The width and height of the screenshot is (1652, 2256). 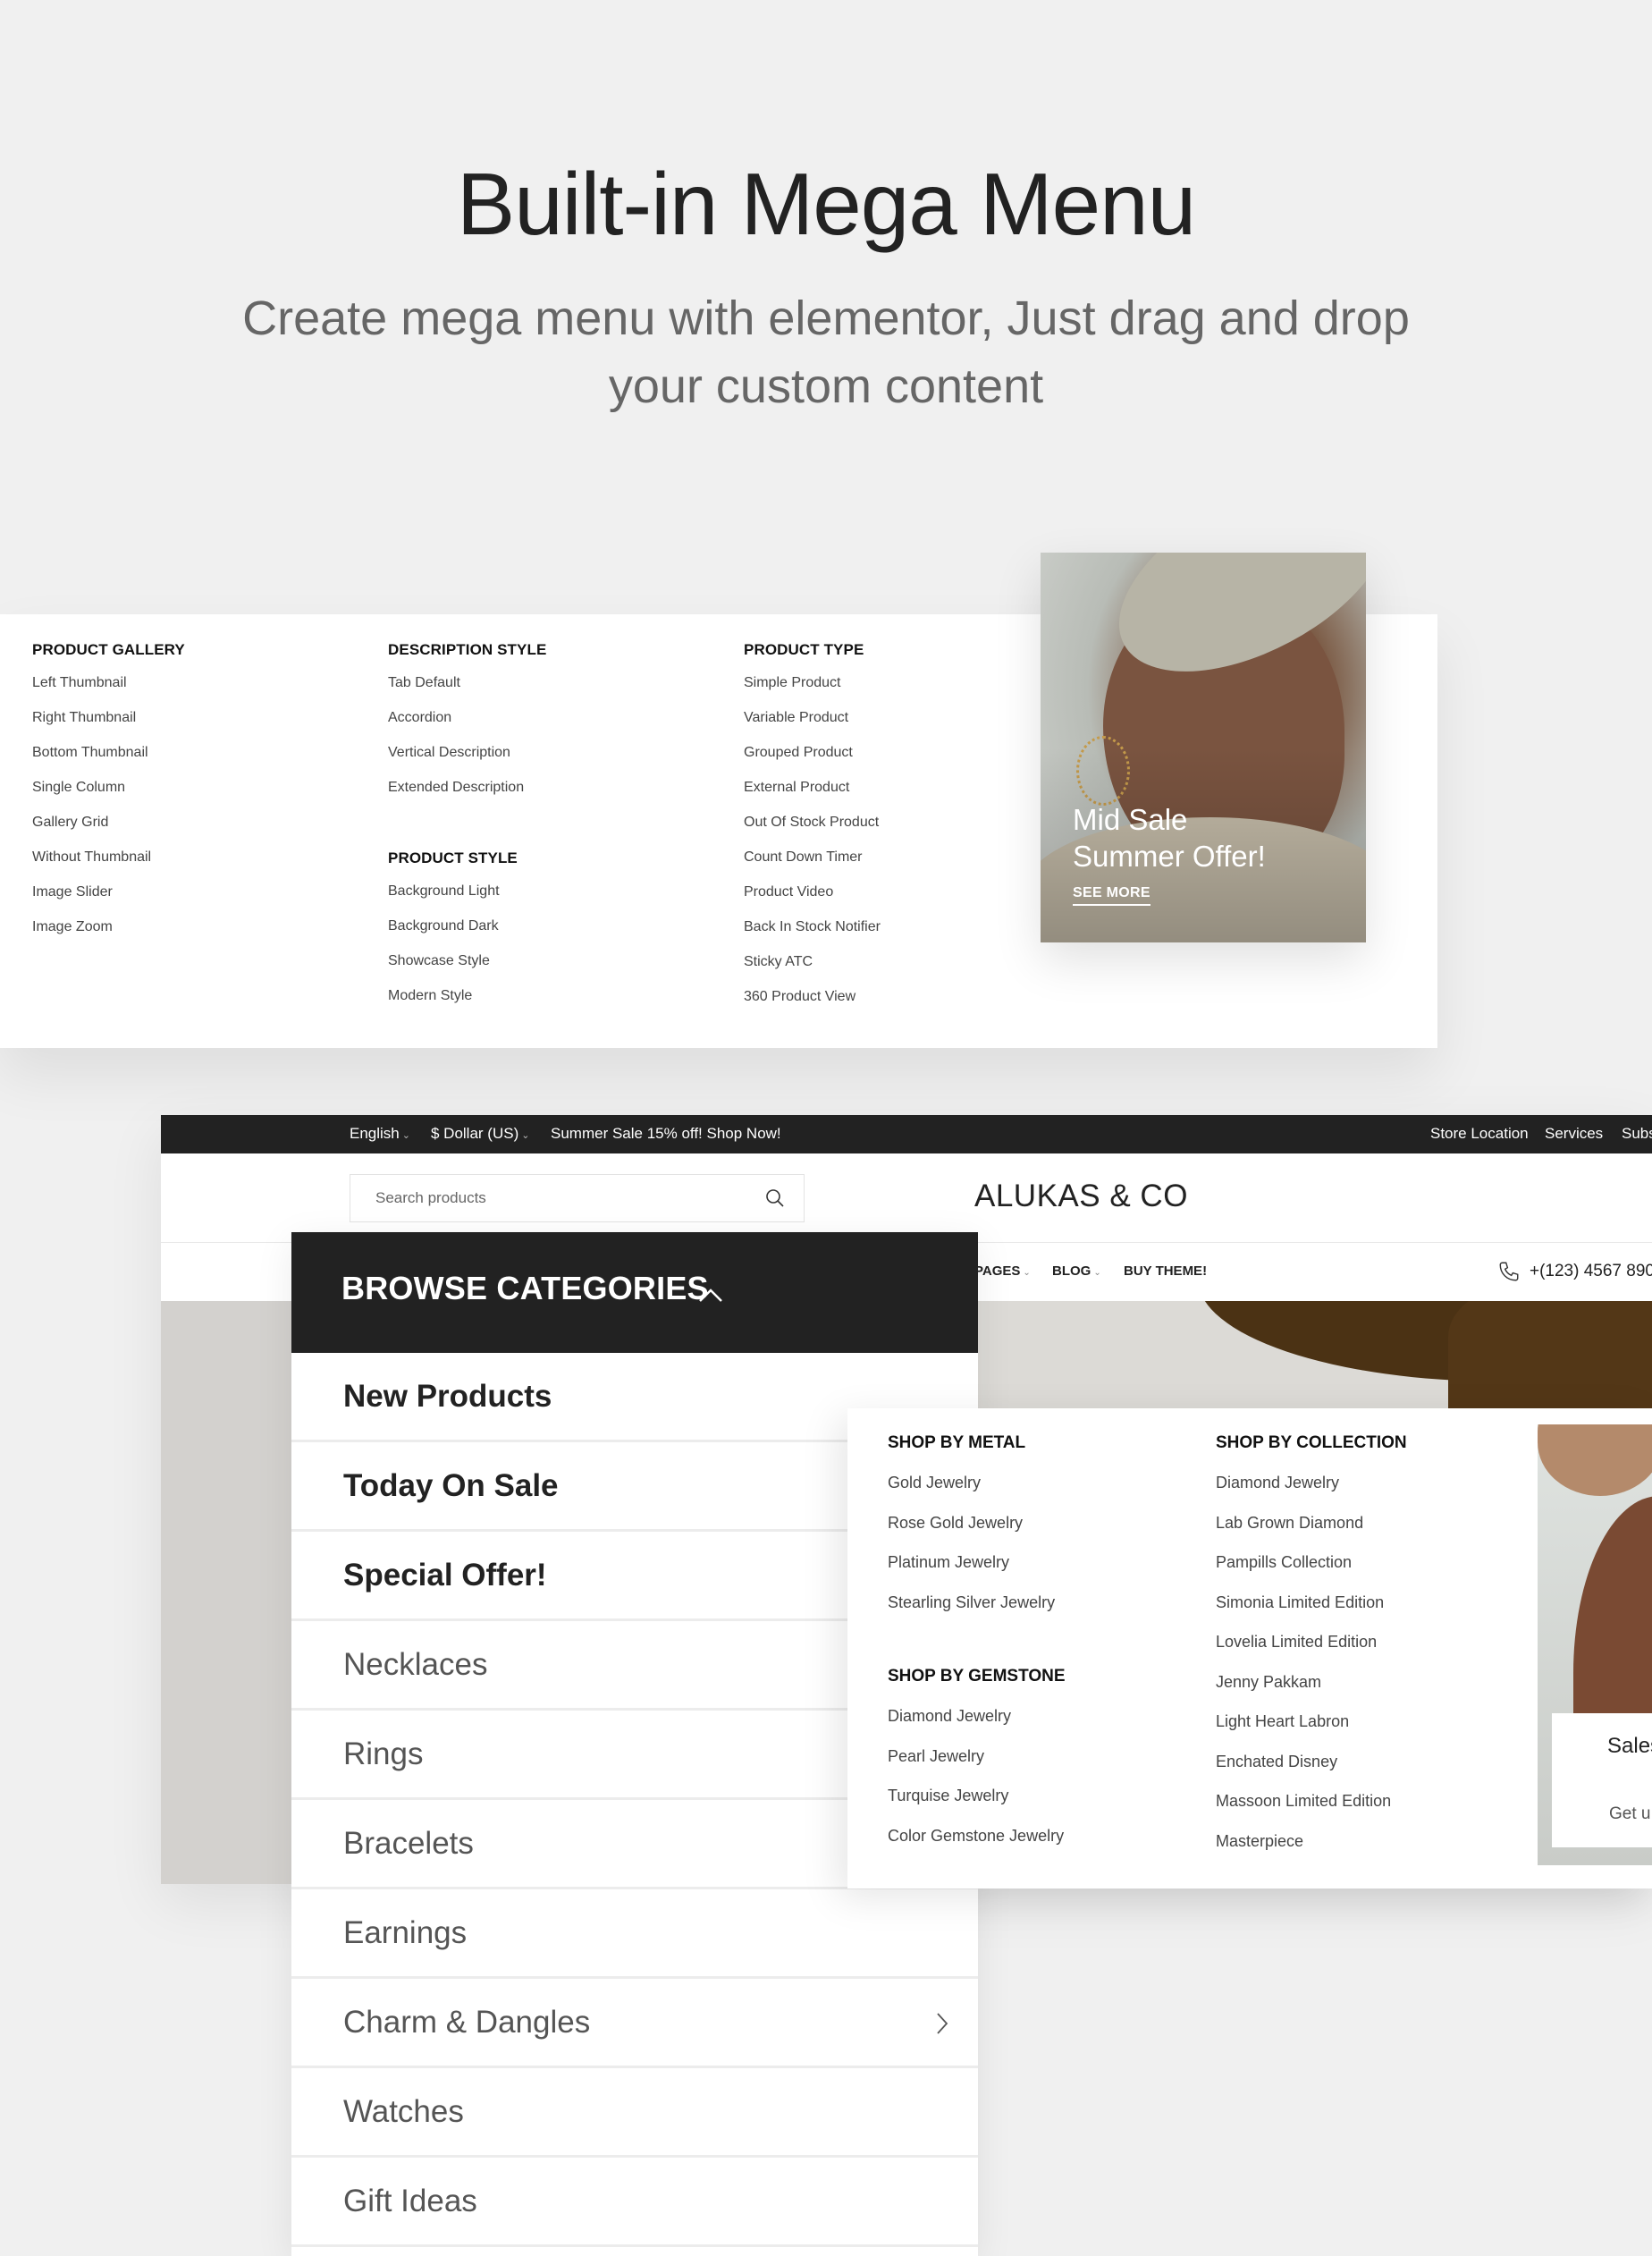 I want to click on subscribe-link: Subs, so click(x=1637, y=1134).